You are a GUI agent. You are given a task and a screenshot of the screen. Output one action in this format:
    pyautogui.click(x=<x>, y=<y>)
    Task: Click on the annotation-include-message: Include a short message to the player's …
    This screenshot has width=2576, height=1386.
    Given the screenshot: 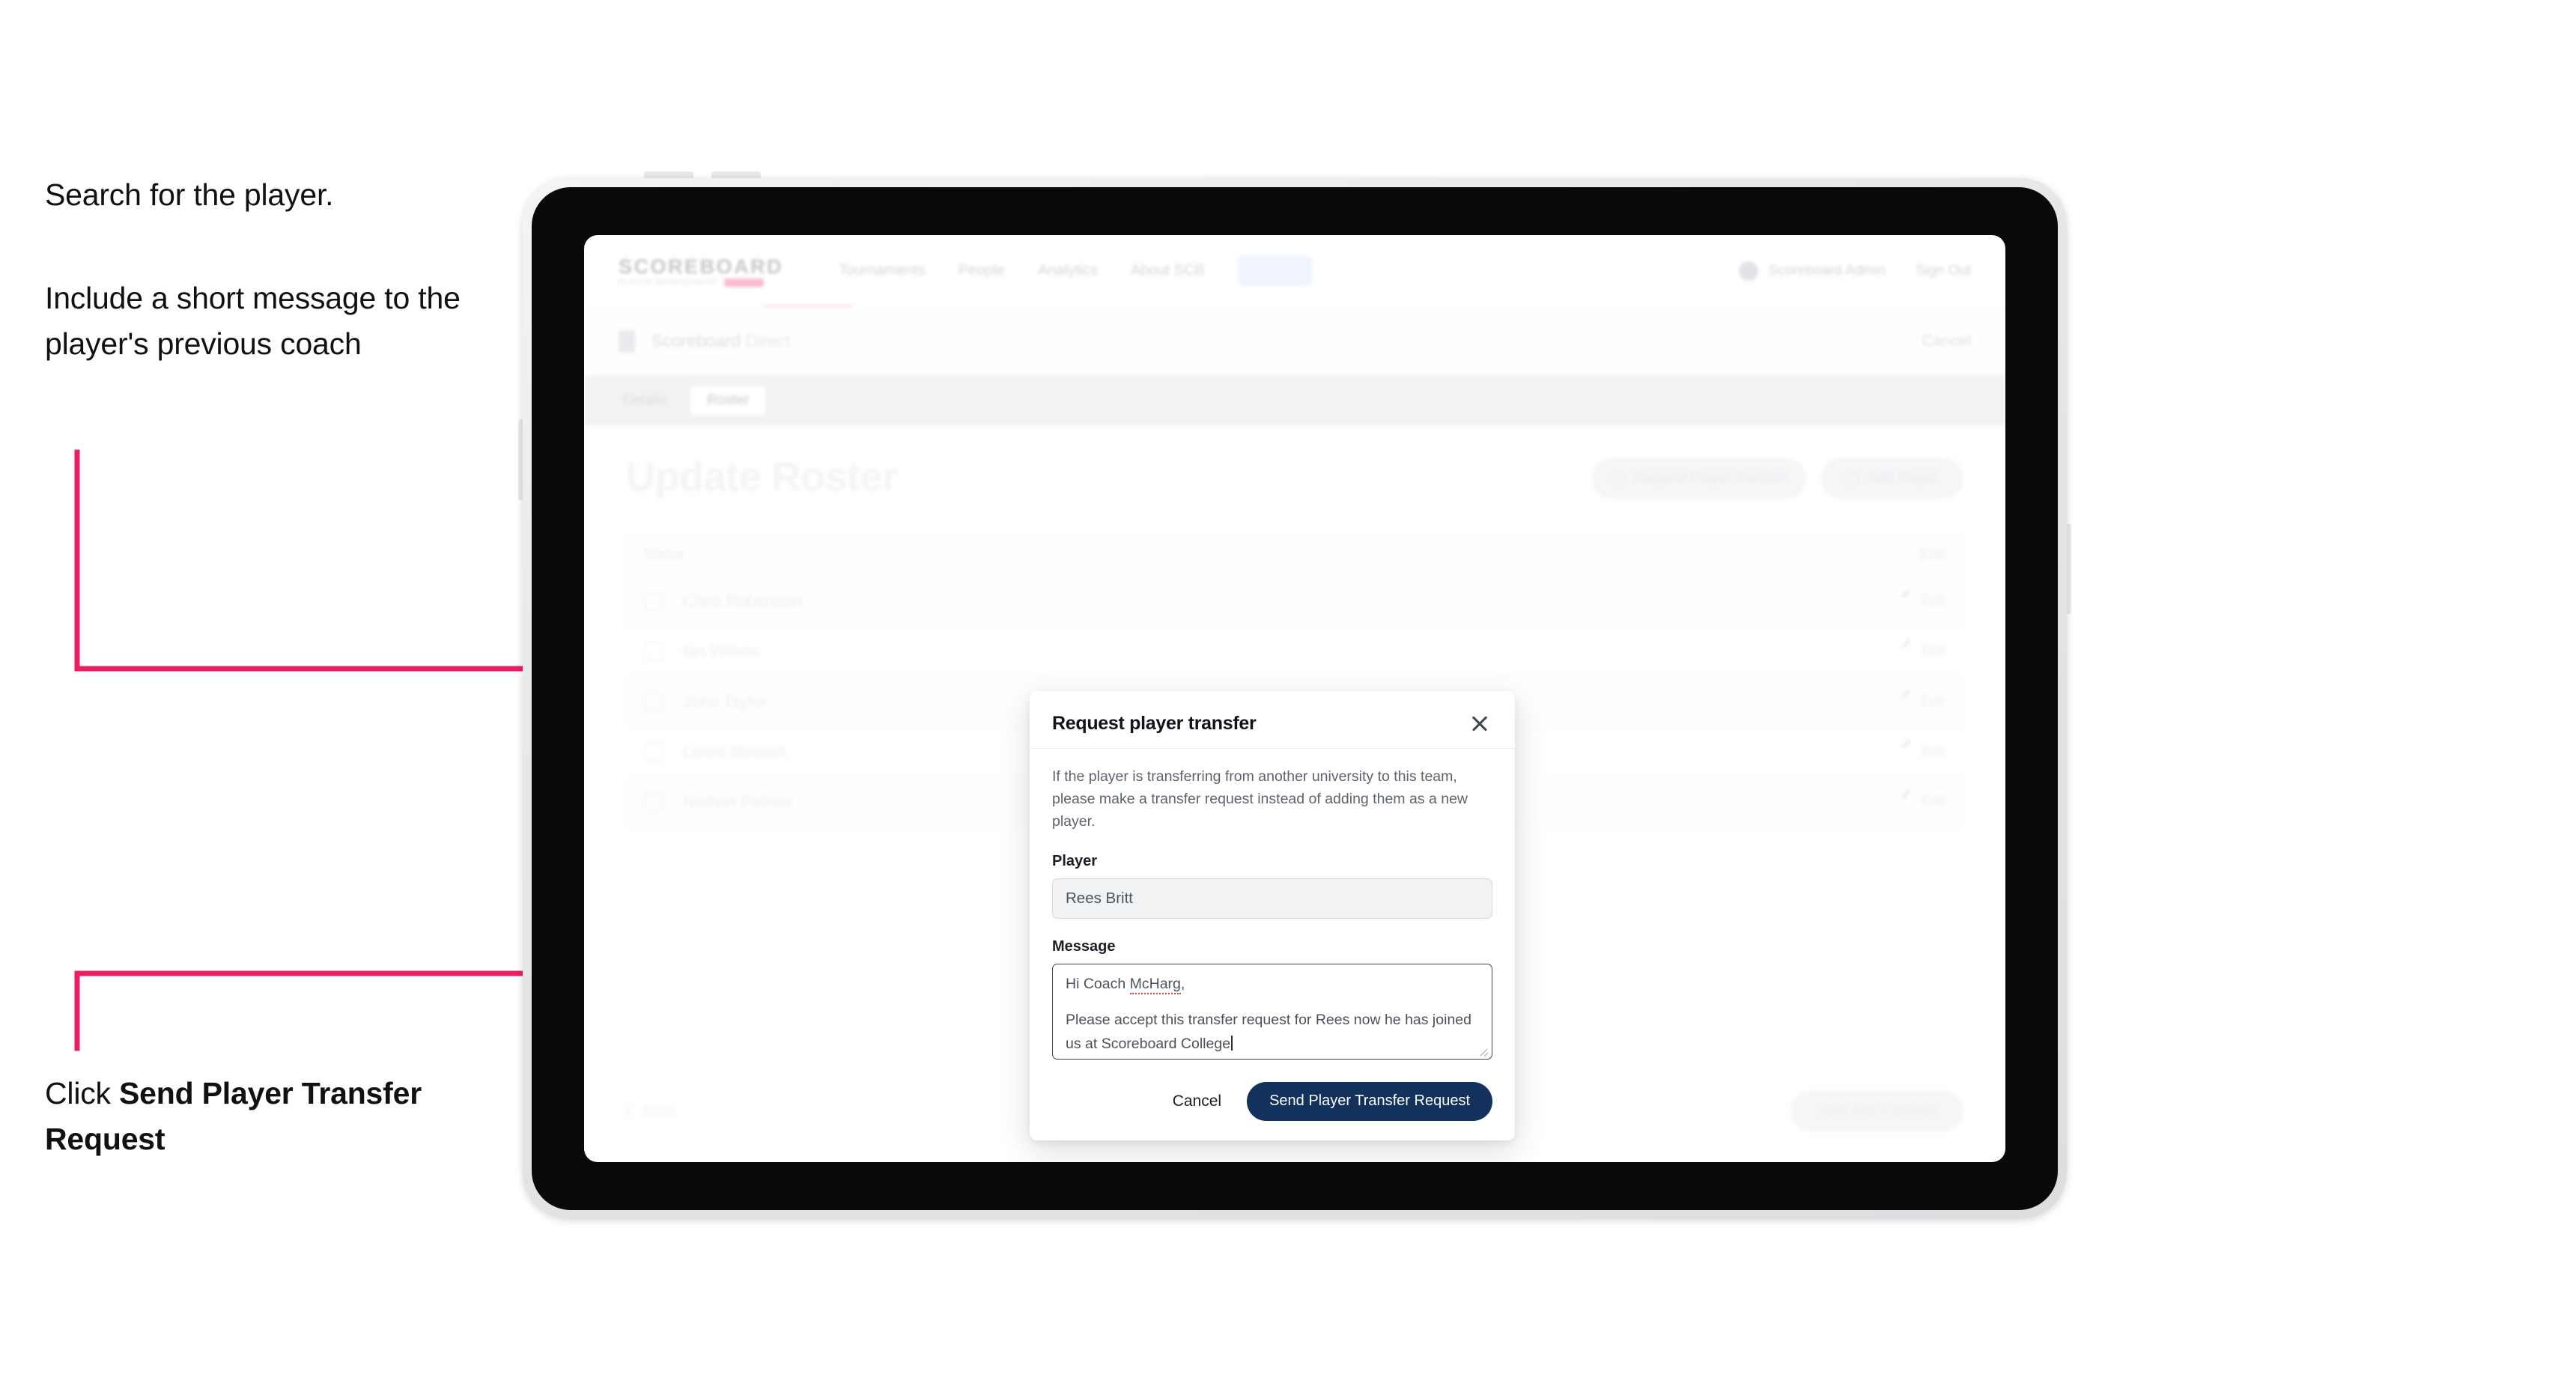 What is the action you would take?
    pyautogui.click(x=253, y=321)
    